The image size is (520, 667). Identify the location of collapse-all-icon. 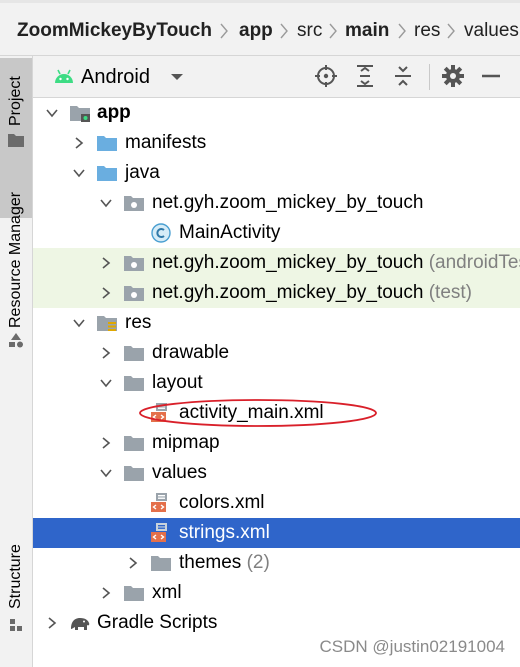
(403, 76).